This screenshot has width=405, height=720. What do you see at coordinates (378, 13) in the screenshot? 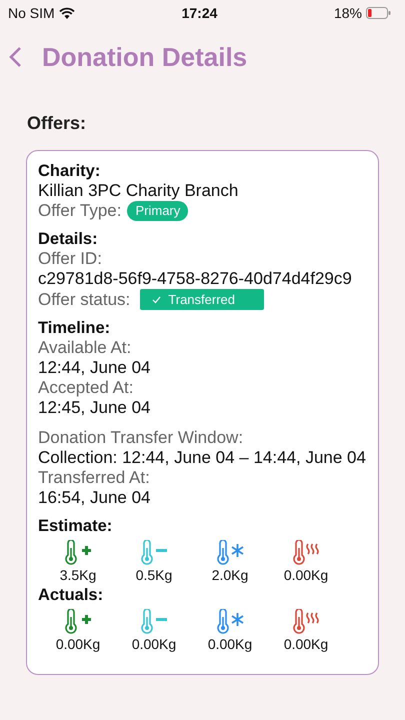
I see `battery-icon` at bounding box center [378, 13].